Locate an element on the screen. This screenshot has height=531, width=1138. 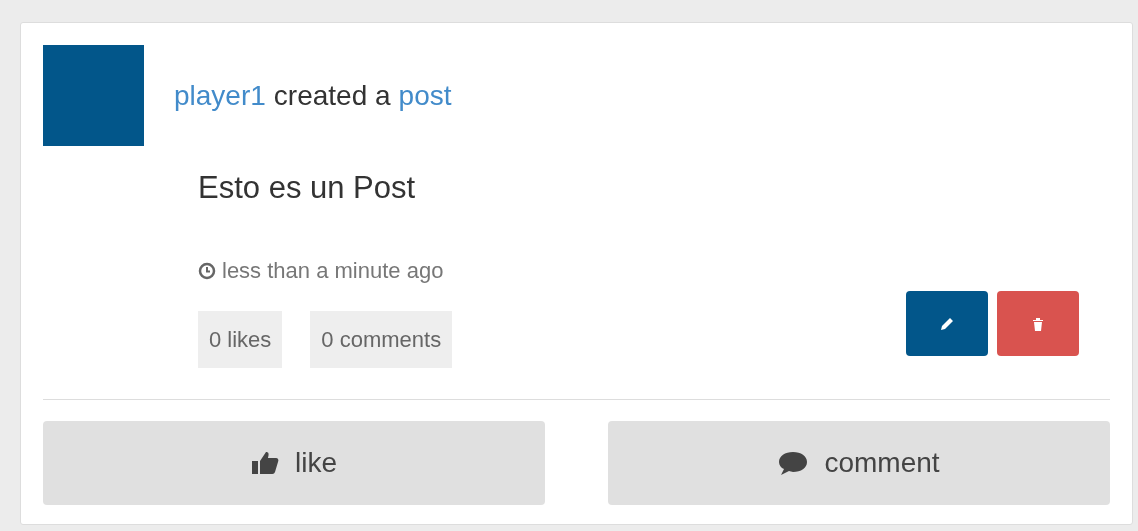
comment-button: comment is located at coordinates (859, 463).